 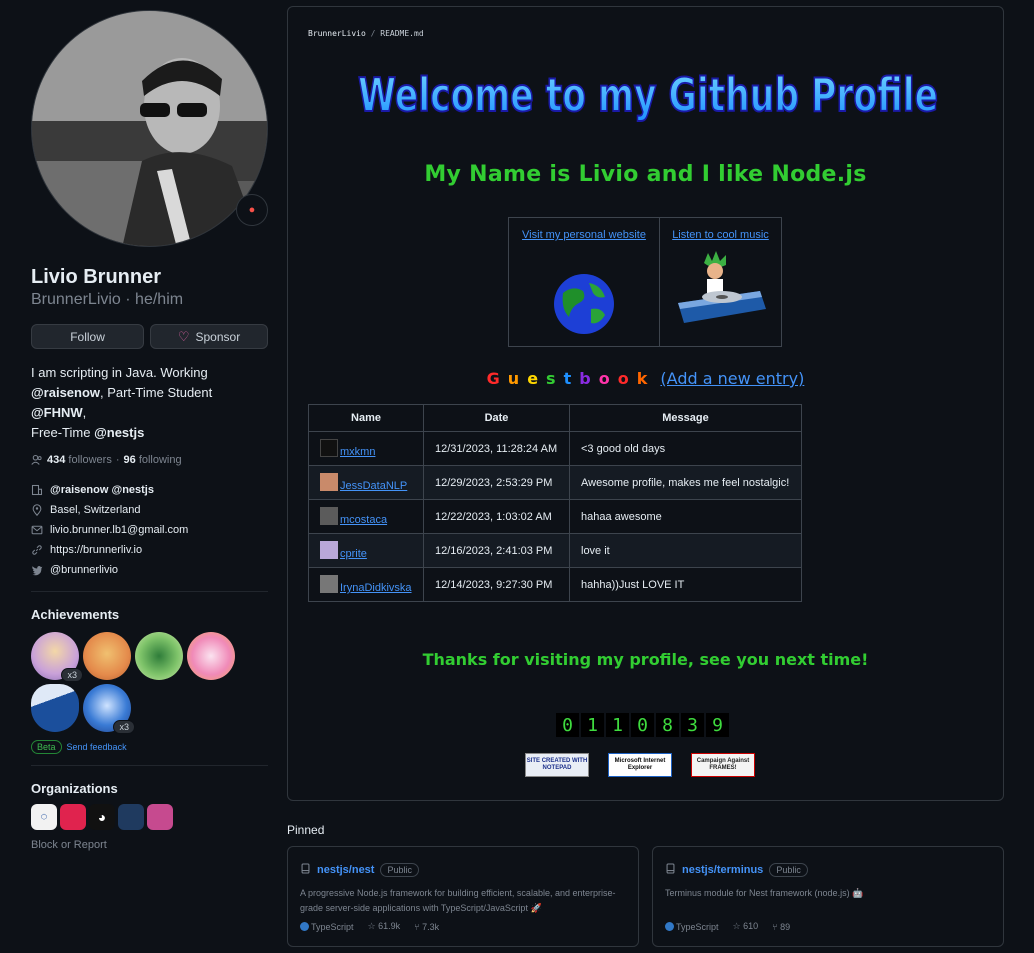 I want to click on guestbook-letter: t, so click(x=571, y=378).